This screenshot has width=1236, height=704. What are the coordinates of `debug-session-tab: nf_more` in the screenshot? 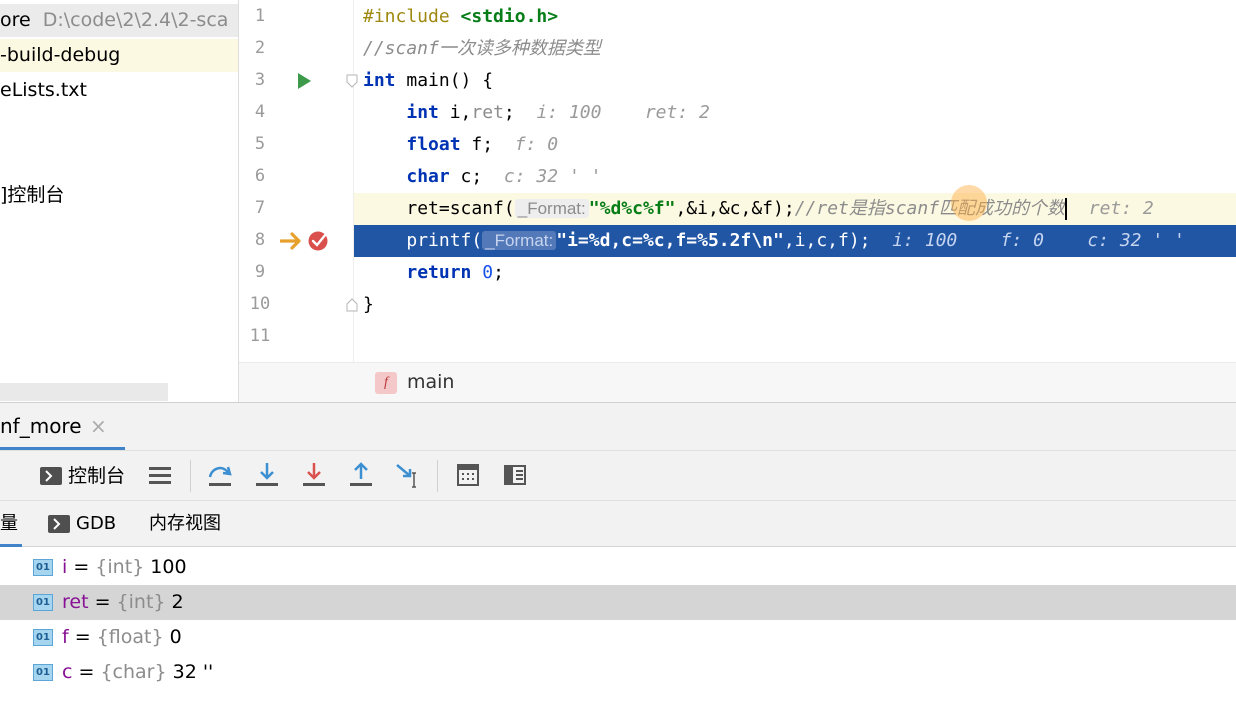 It's located at (41, 426).